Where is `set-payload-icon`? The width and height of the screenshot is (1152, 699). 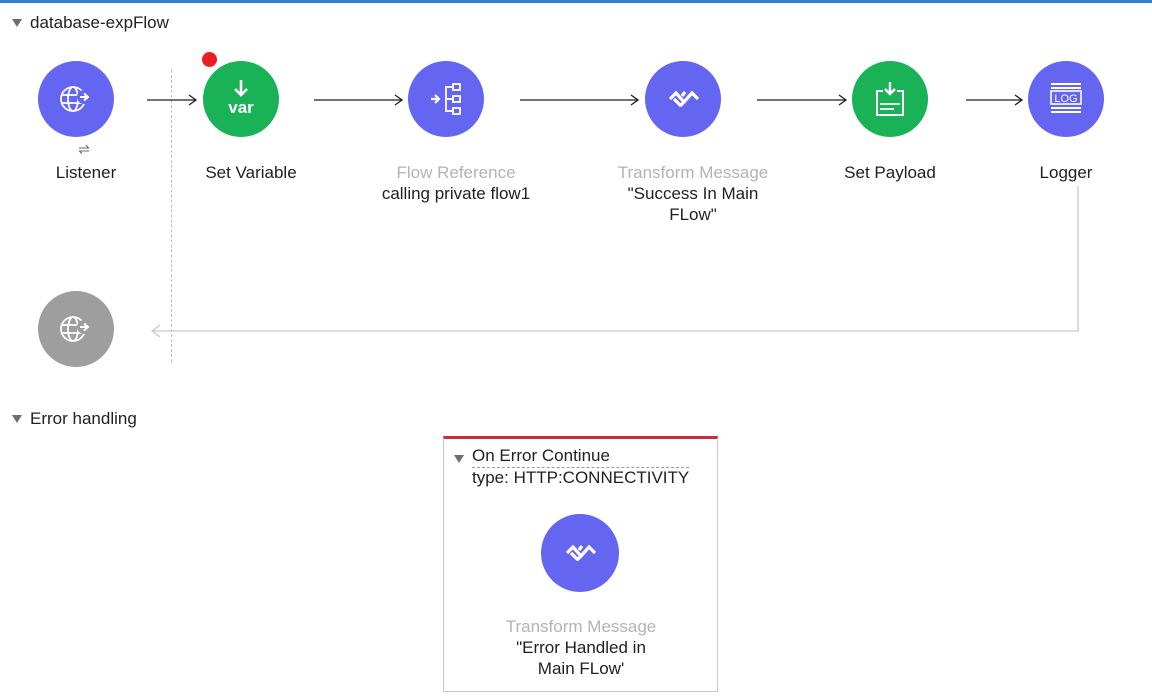 set-payload-icon is located at coordinates (890, 99).